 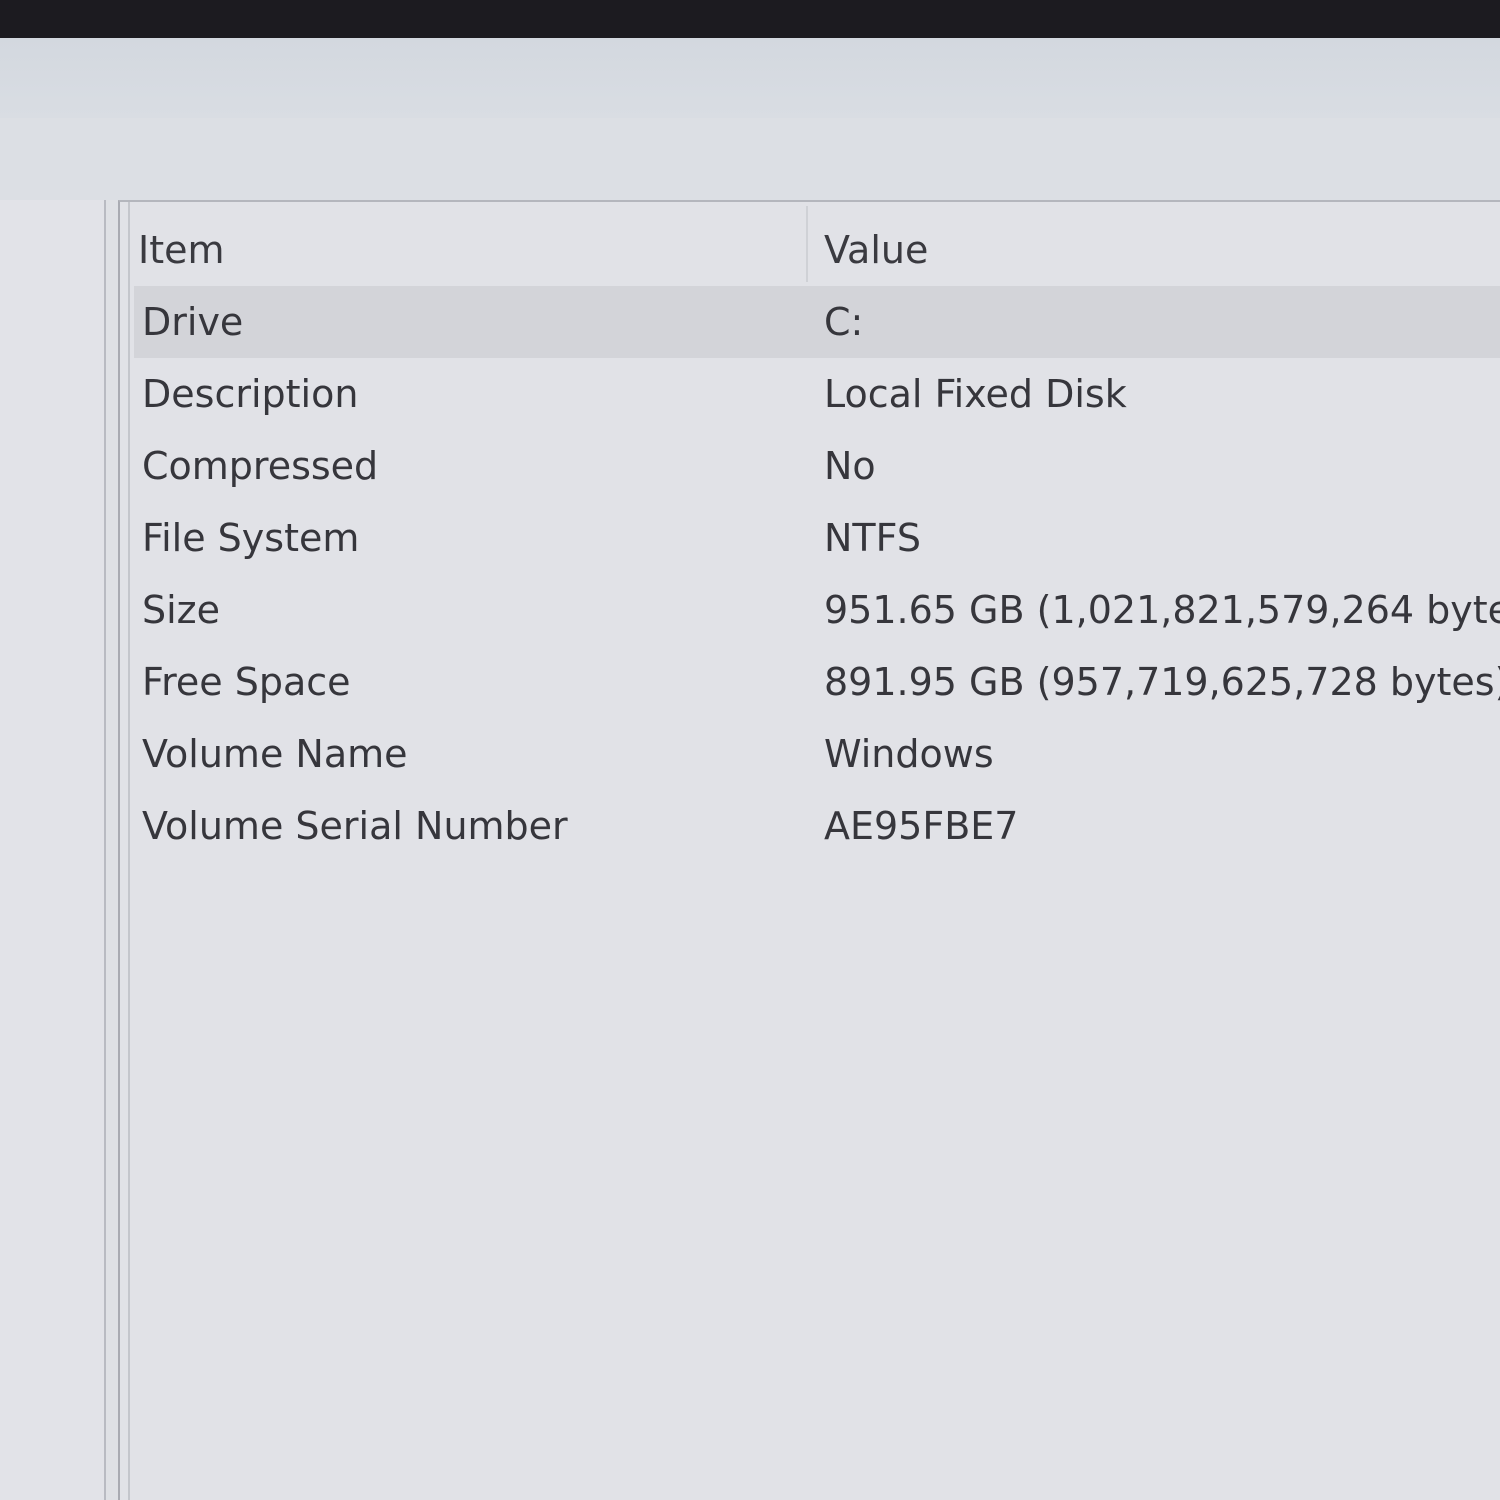 I want to click on row-value: 951.65 GB (1,021,821,579,264 byte, so click(x=1162, y=610).